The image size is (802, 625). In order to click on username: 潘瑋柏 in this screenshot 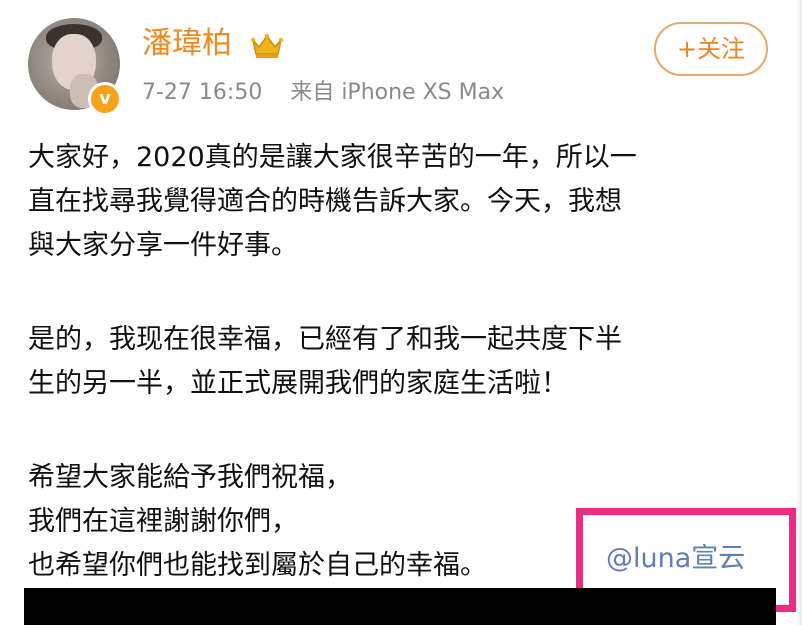, I will do `click(187, 44)`.